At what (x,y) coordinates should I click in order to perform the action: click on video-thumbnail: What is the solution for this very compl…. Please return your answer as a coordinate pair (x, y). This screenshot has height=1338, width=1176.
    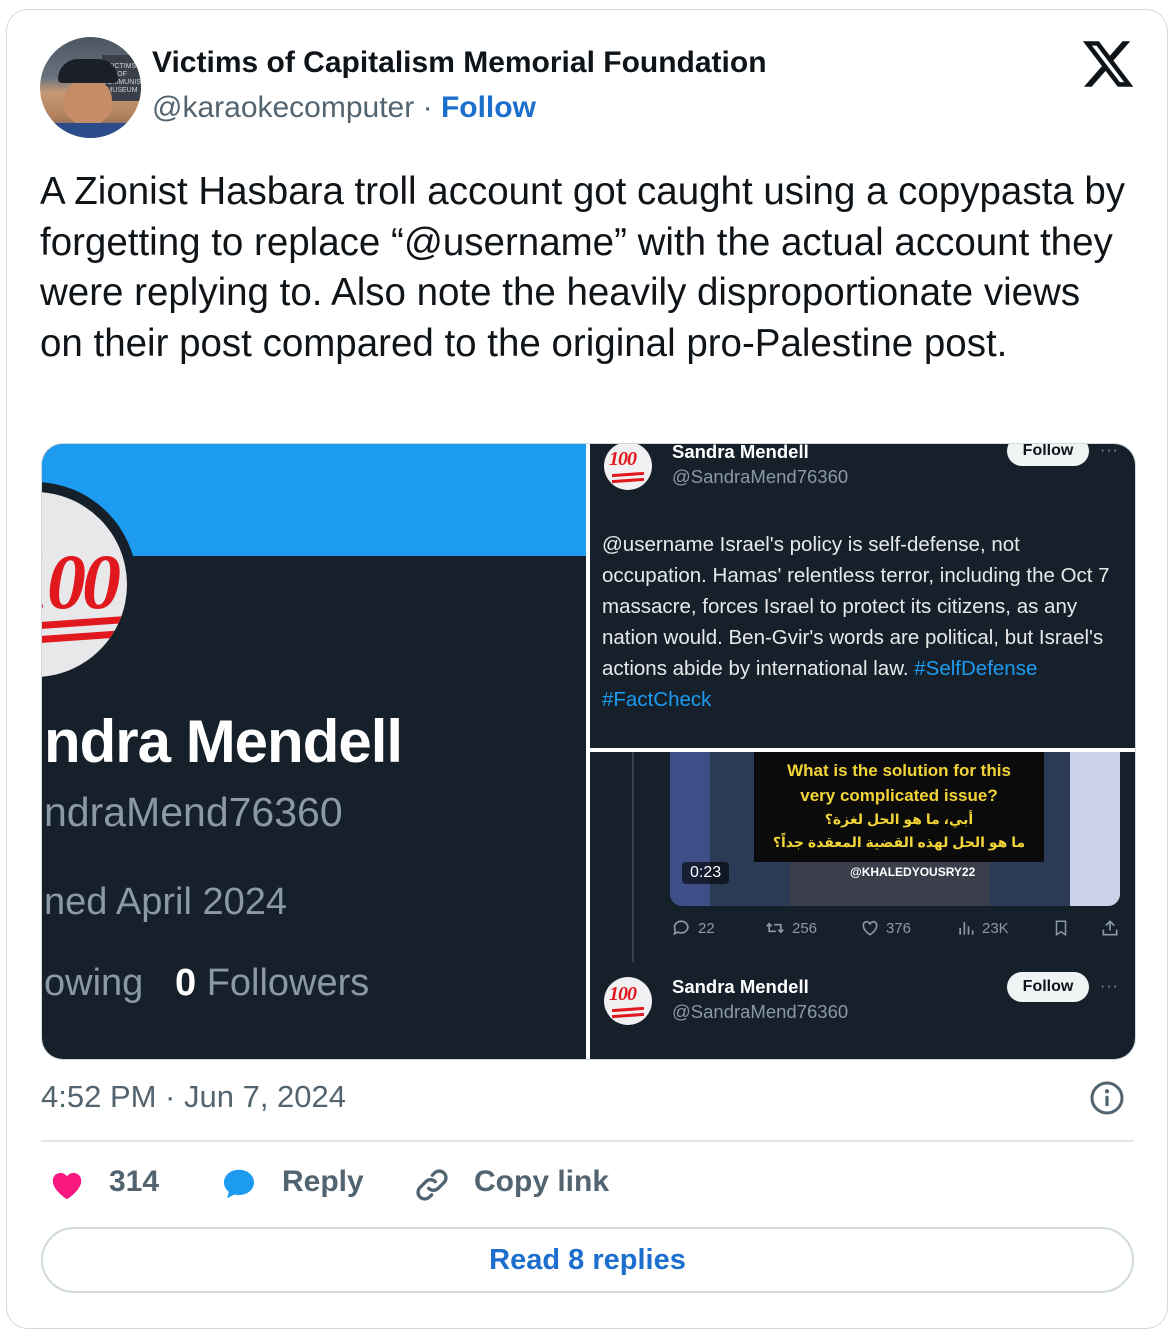
    Looking at the image, I should click on (895, 829).